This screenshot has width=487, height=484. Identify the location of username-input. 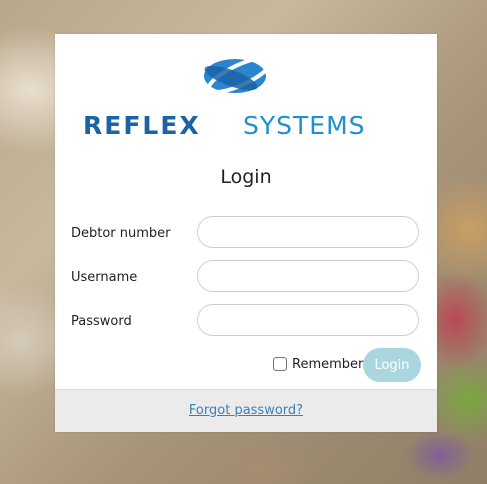
(308, 276).